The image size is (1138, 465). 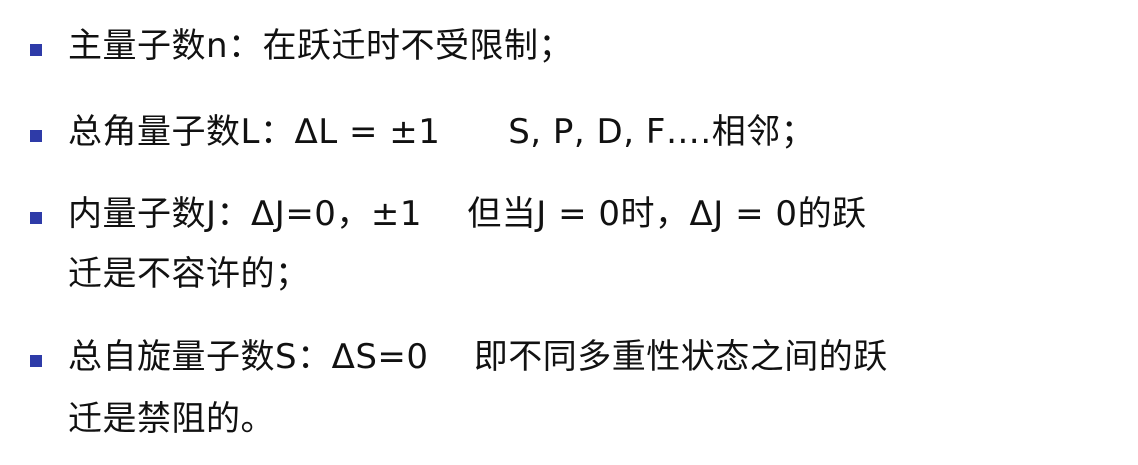 I want to click on rule-text: 总角量子数L：ΔL = ±1 S, P, D, F….相邻；, so click(x=442, y=132).